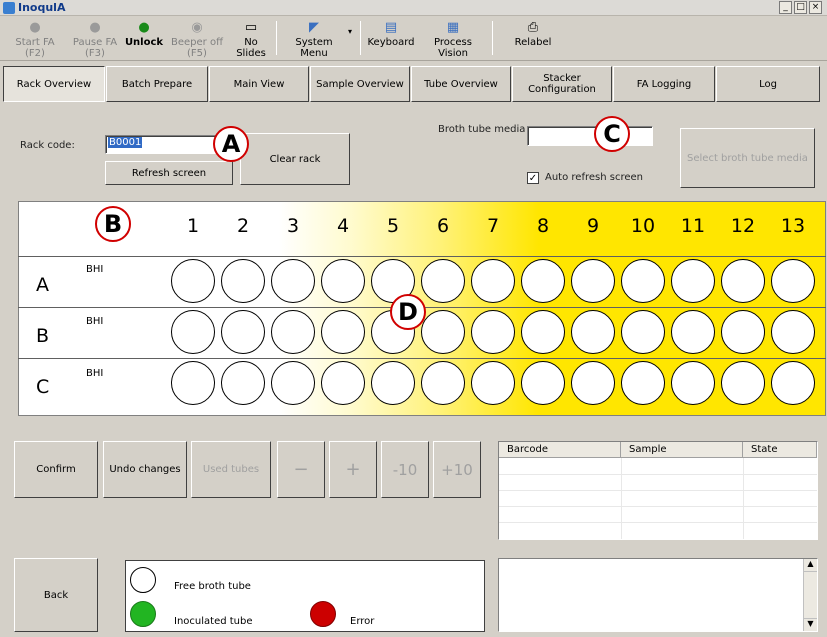 The height and width of the screenshot is (637, 827). I want to click on rack-code-label: Rack code:, so click(47, 145).